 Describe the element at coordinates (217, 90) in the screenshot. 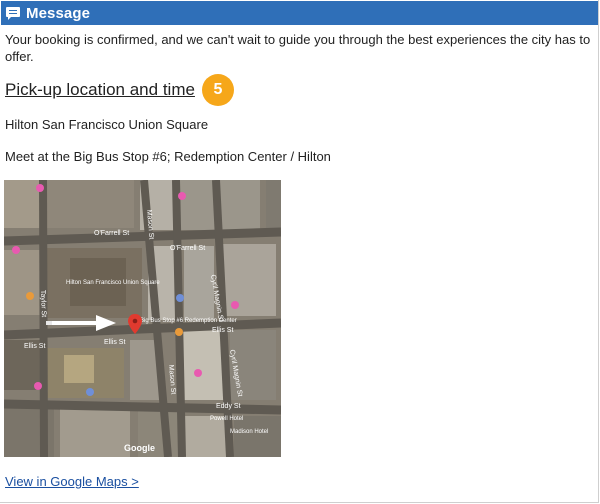

I see `step-badge: 5` at that location.